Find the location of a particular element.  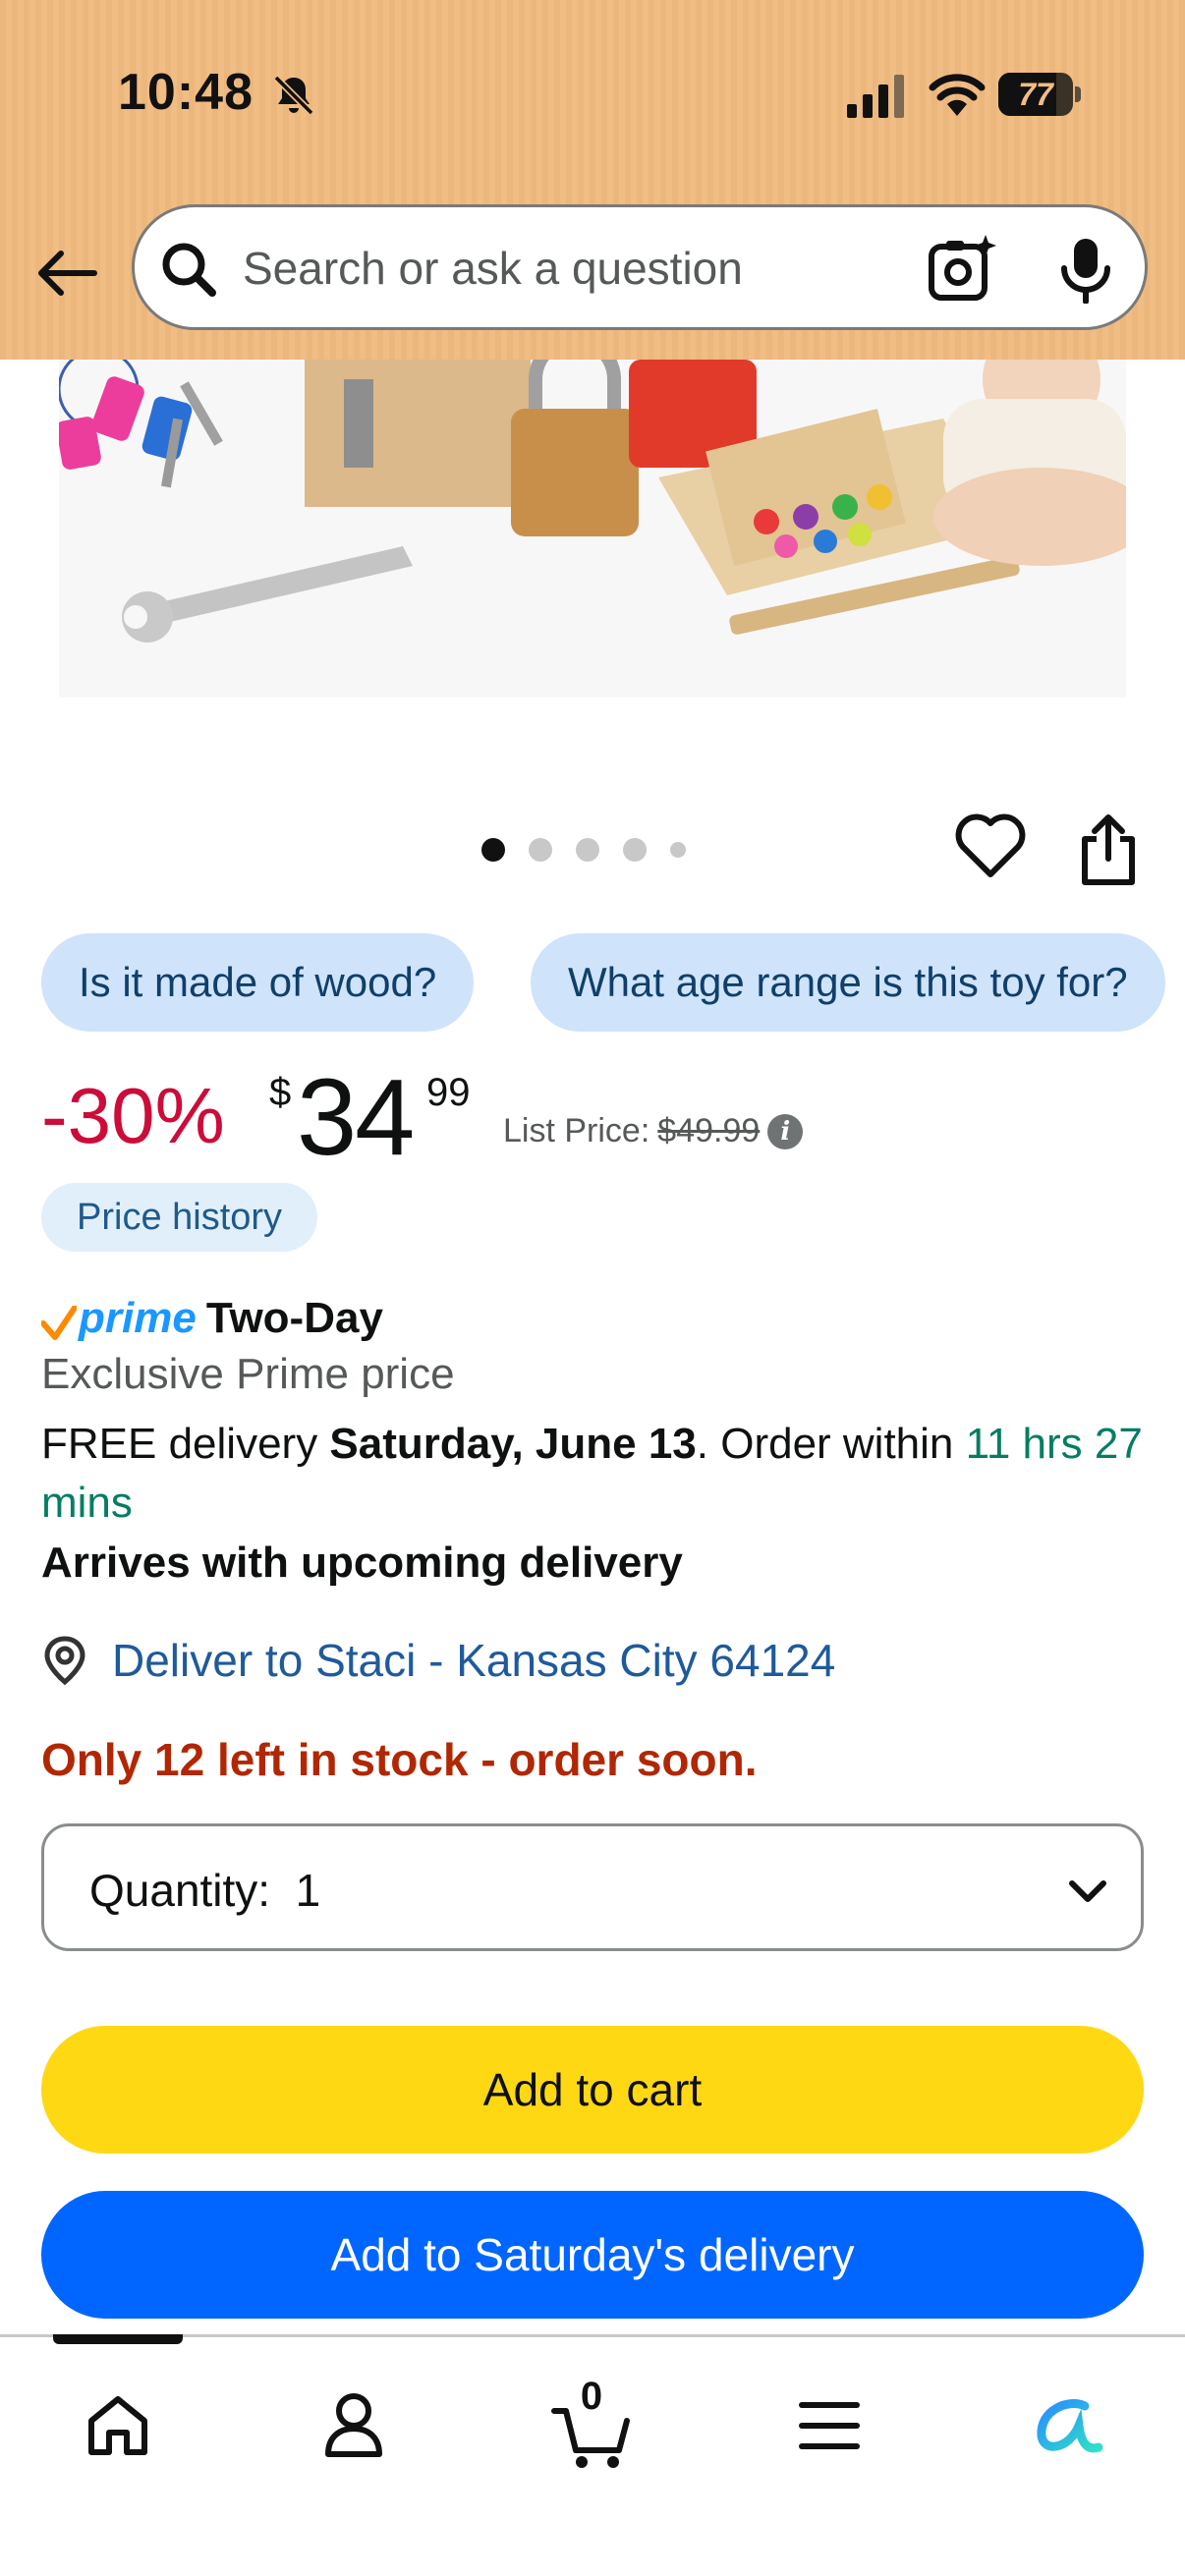

account-icon is located at coordinates (353, 2425).